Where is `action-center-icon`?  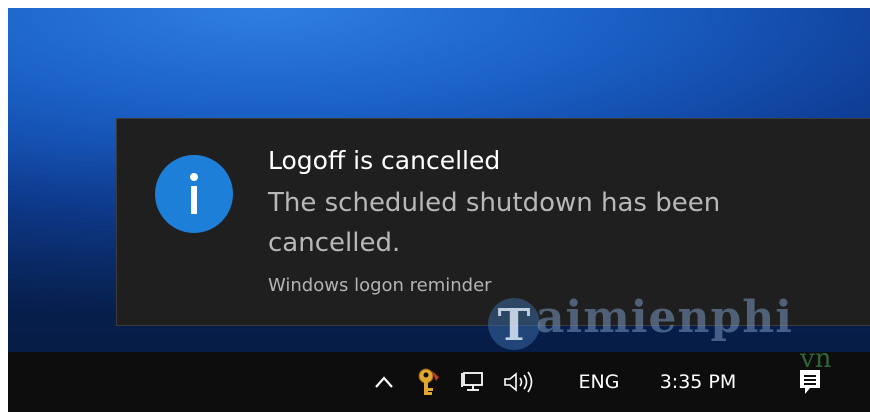
action-center-icon is located at coordinates (810, 382).